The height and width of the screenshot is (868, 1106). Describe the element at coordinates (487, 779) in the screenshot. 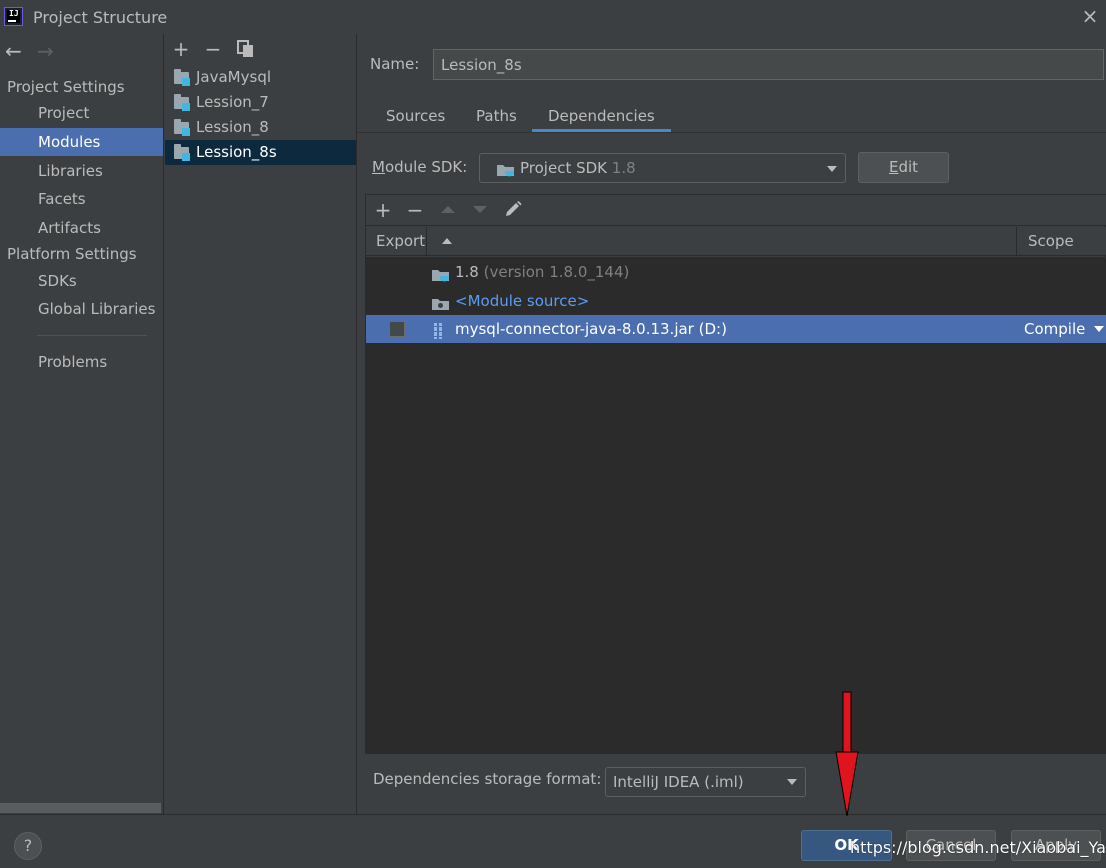

I see `storage-format-label: Dependencies storage format:` at that location.